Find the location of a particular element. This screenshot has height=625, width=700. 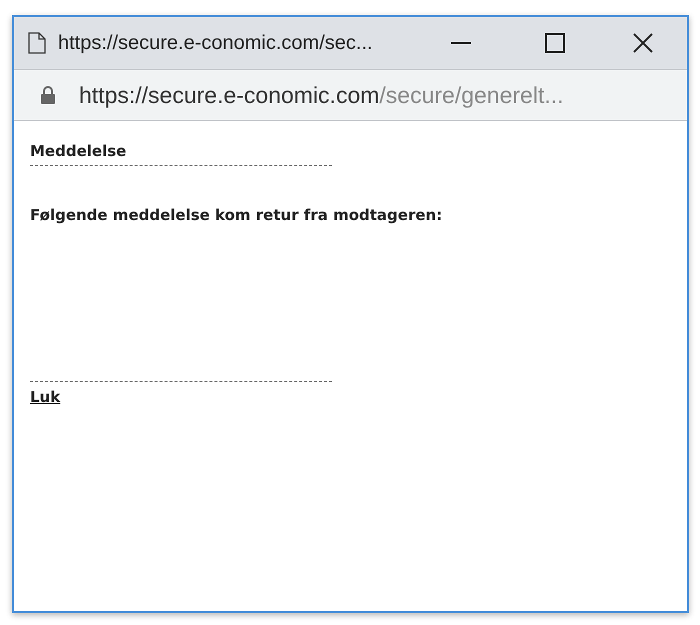

lock-icon is located at coordinates (48, 95).